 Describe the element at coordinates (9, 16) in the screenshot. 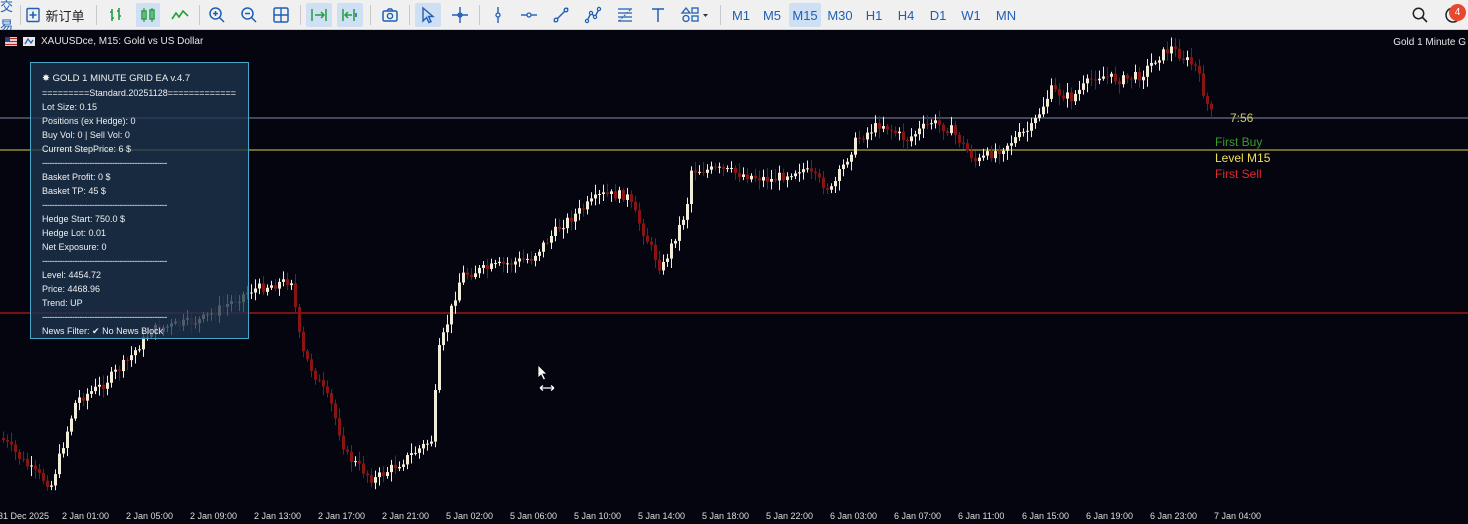

I see `trade-menu: 交易` at that location.